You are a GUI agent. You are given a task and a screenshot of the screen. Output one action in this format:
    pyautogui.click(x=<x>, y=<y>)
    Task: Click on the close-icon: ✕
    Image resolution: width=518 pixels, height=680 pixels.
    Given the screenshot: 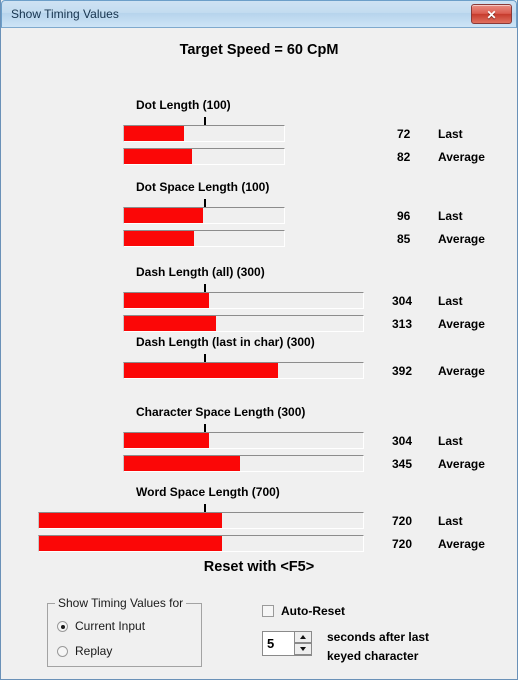 What is the action you would take?
    pyautogui.click(x=491, y=15)
    